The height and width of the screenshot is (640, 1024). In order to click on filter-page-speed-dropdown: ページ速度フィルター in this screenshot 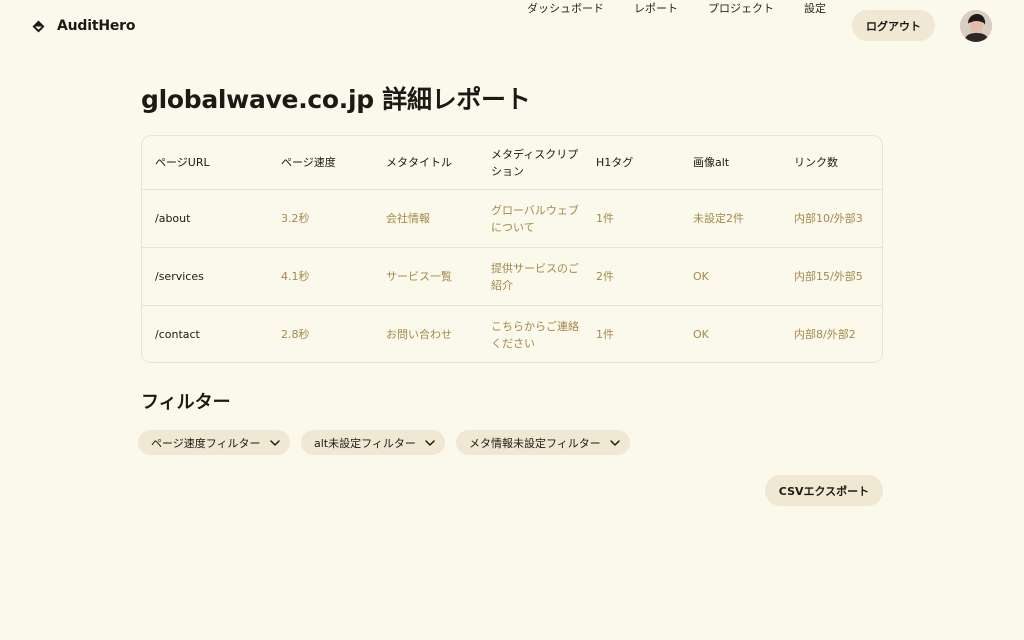, I will do `click(214, 442)`.